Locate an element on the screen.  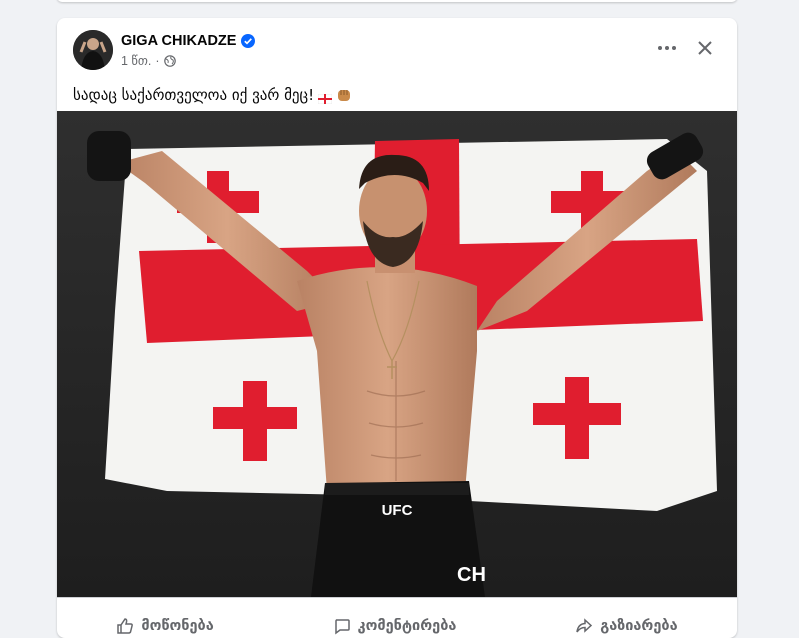
post-meta: 1 წთ. · is located at coordinates (148, 60).